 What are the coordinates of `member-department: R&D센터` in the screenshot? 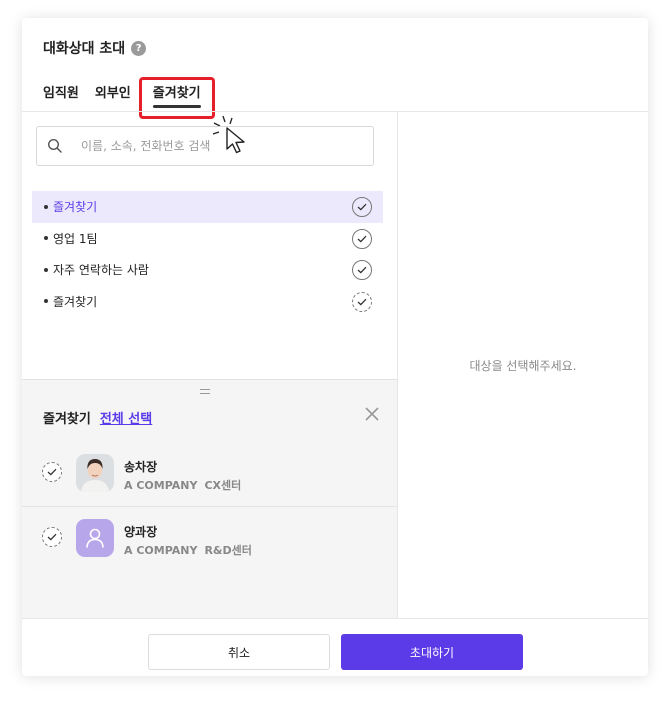 It's located at (228, 550).